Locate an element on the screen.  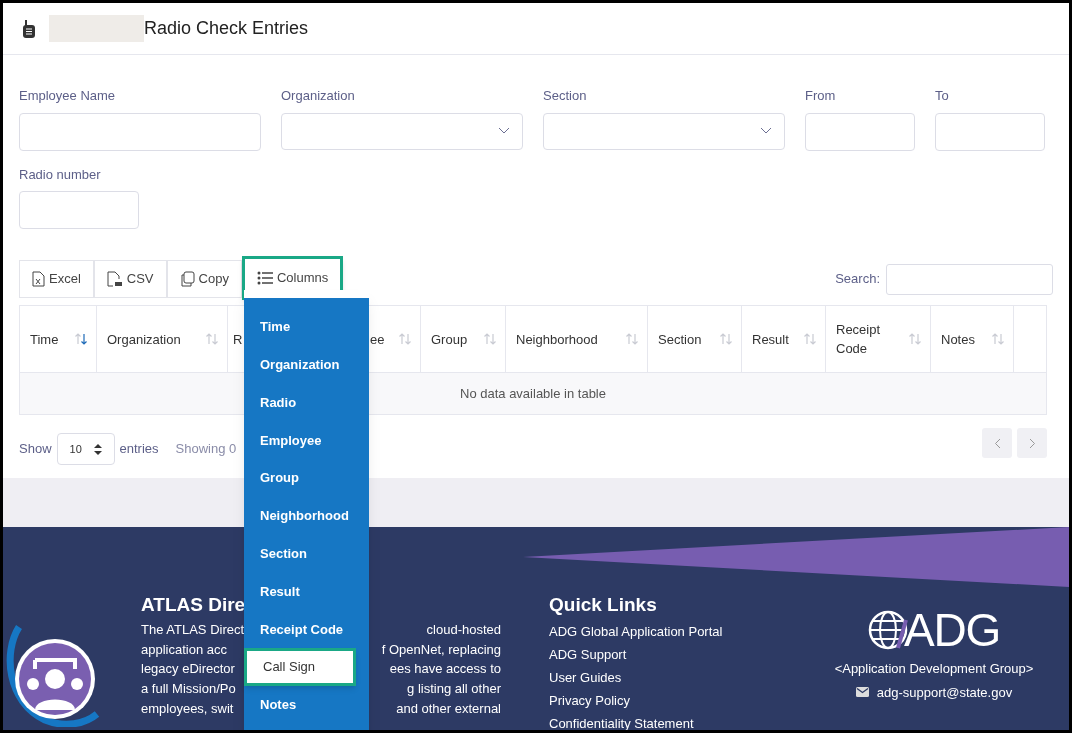
column-toggle-item: Organization is located at coordinates (306, 364).